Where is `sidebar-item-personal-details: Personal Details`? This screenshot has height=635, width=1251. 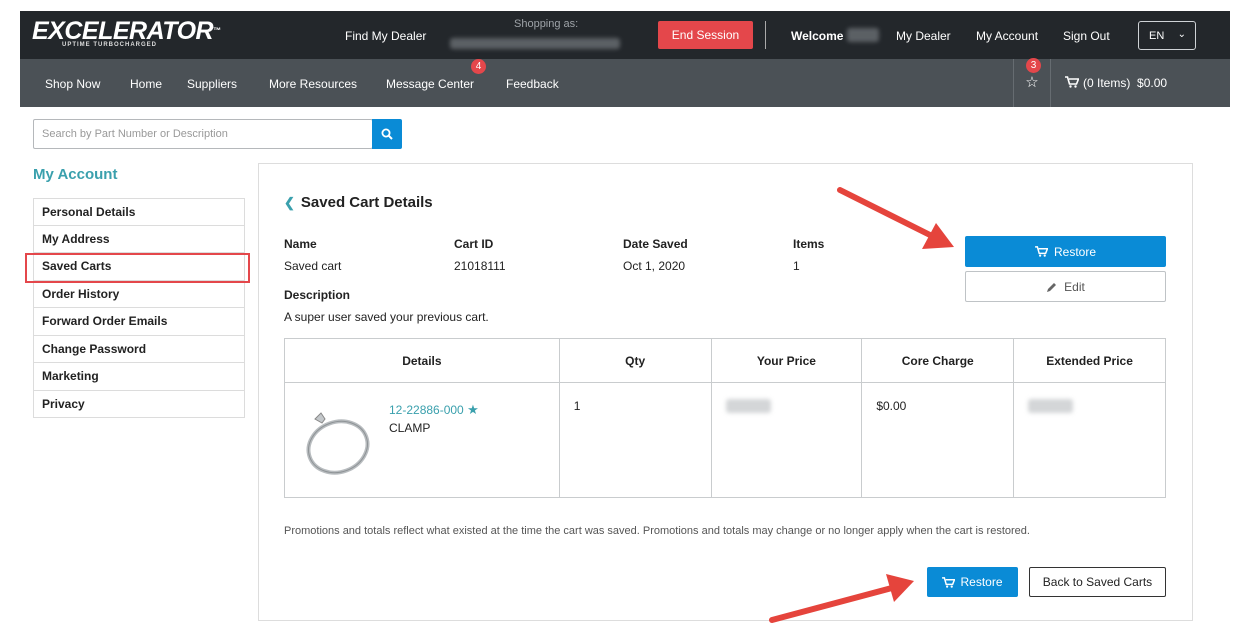
sidebar-item-personal-details: Personal Details is located at coordinates (139, 212).